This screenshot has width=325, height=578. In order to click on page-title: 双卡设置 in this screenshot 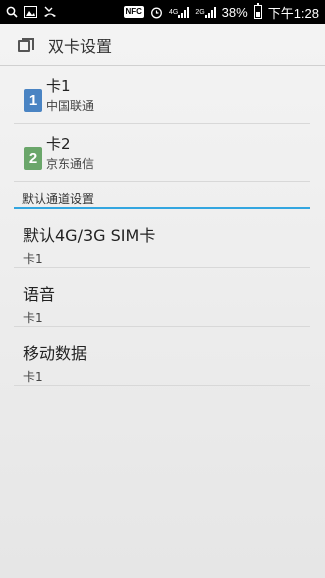, I will do `click(80, 46)`.